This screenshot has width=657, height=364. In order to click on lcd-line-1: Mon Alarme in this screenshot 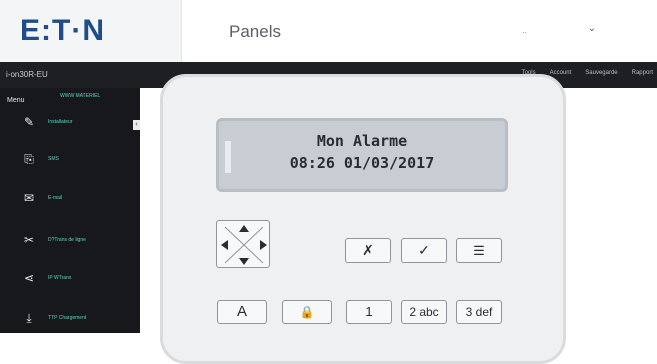, I will do `click(362, 141)`.